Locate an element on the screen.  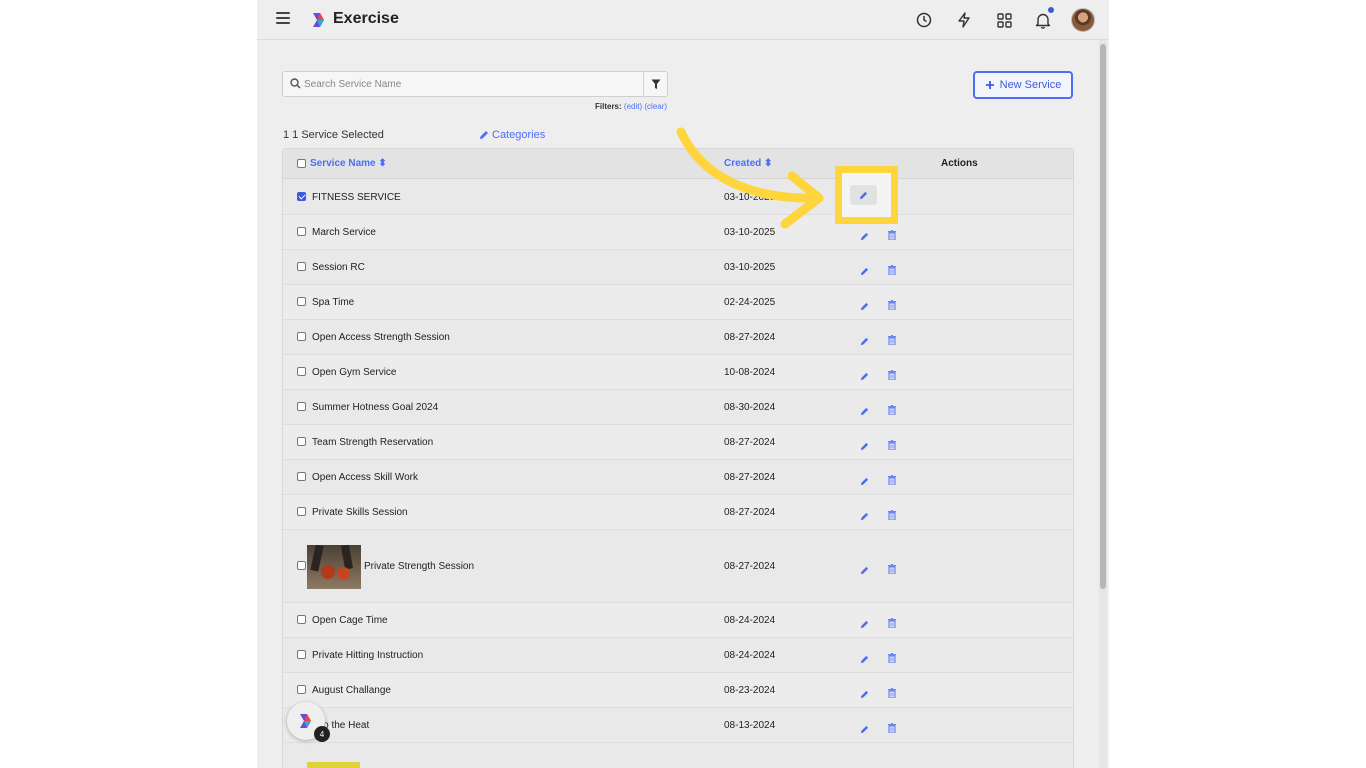
table-row: Open Gym Service 10-08-2024 is located at coordinates (678, 372).